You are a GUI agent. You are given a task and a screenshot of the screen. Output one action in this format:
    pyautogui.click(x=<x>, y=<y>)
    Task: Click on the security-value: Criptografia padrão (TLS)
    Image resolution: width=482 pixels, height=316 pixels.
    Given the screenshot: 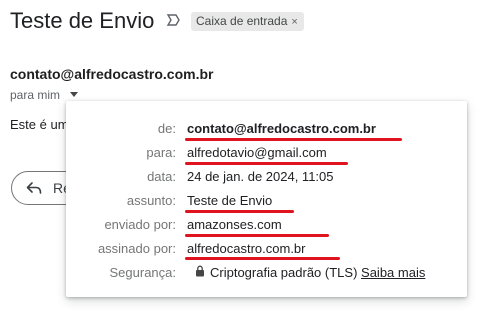 What is the action you would take?
    pyautogui.click(x=284, y=272)
    